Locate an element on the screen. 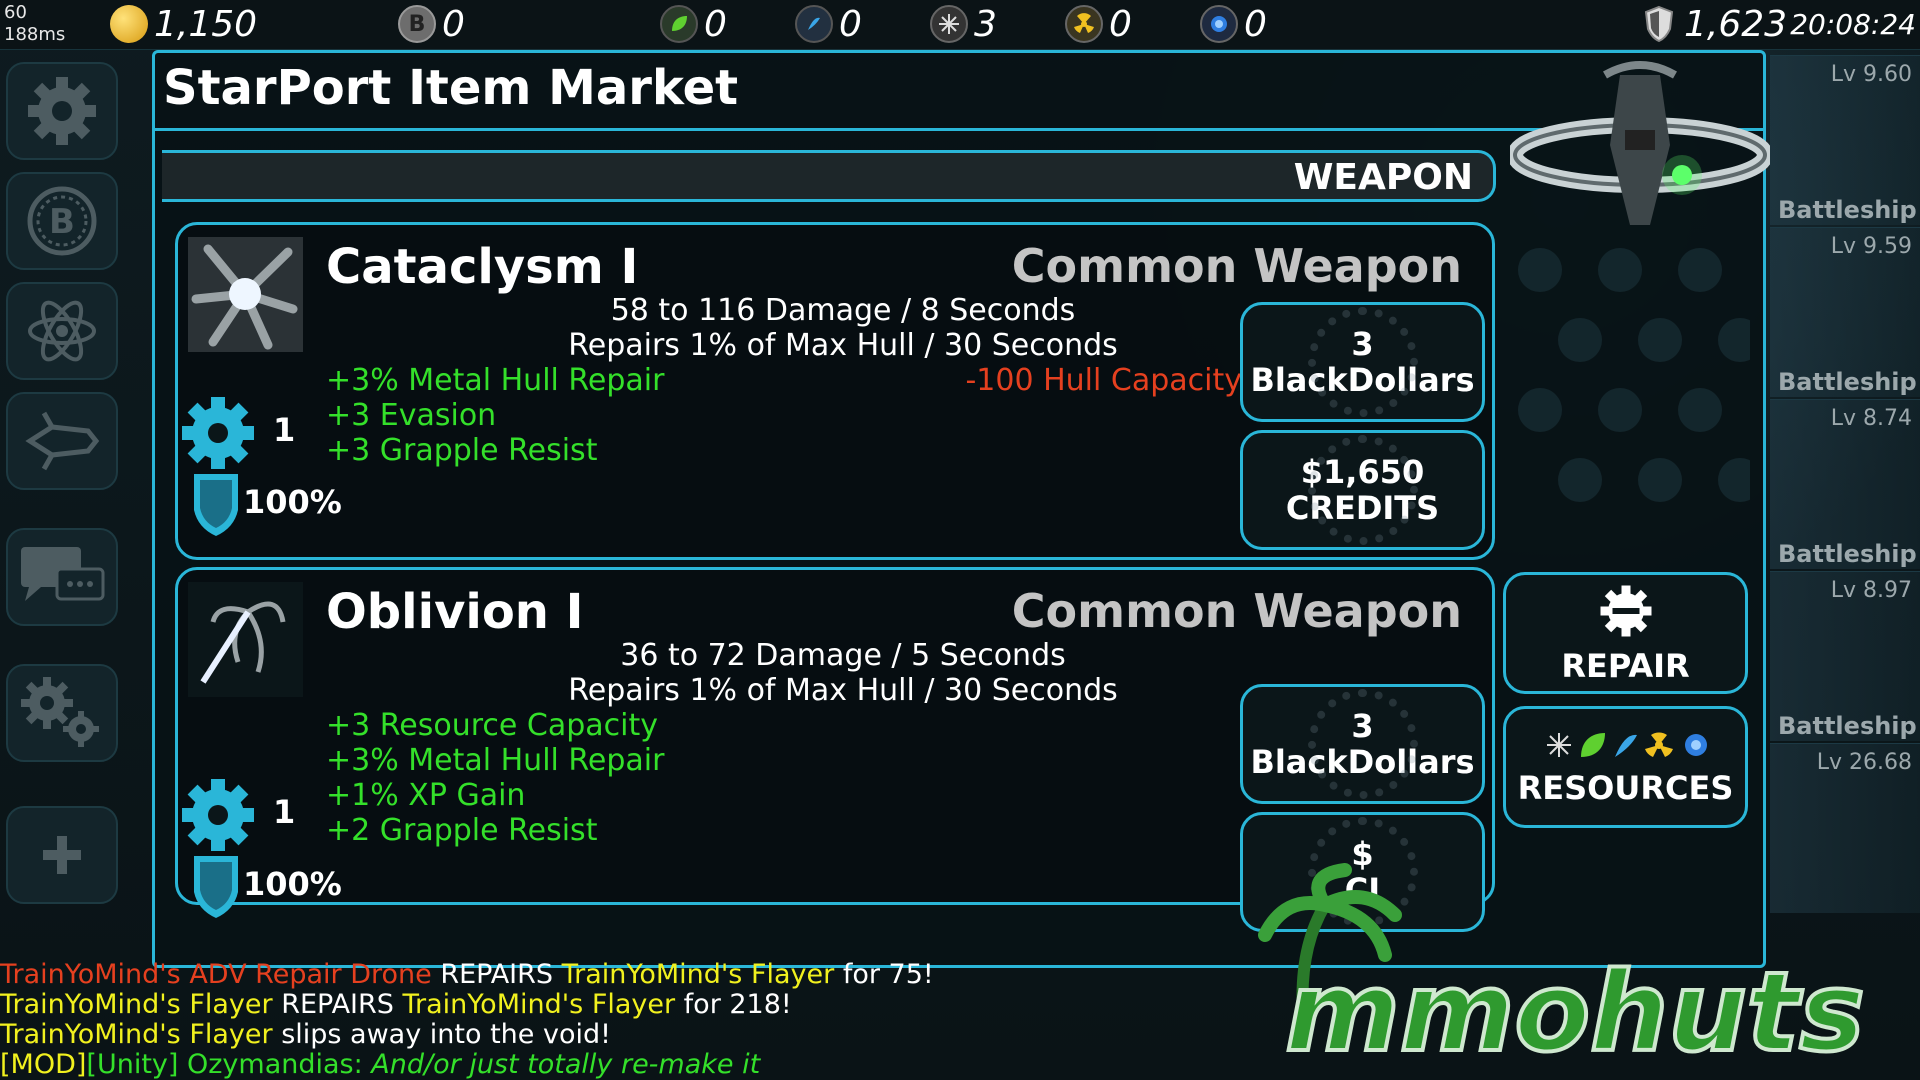  item-repair-stat: Repairs 1% of Max Hull / 30 Seconds is located at coordinates (843, 690).